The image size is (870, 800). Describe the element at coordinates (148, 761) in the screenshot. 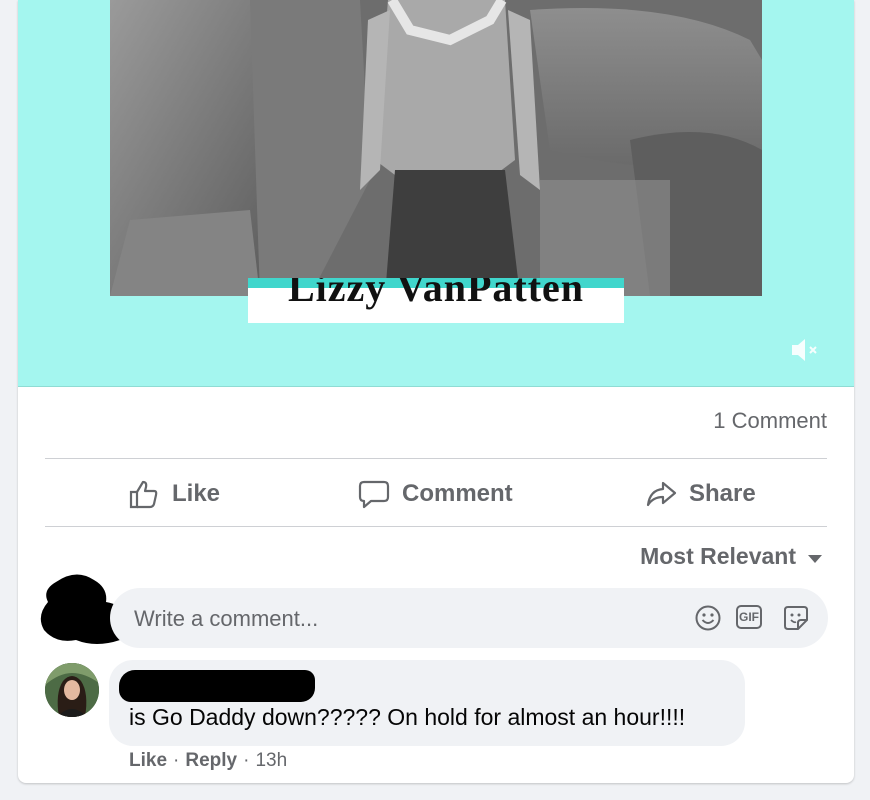

I see `comment-like-button: Like` at that location.